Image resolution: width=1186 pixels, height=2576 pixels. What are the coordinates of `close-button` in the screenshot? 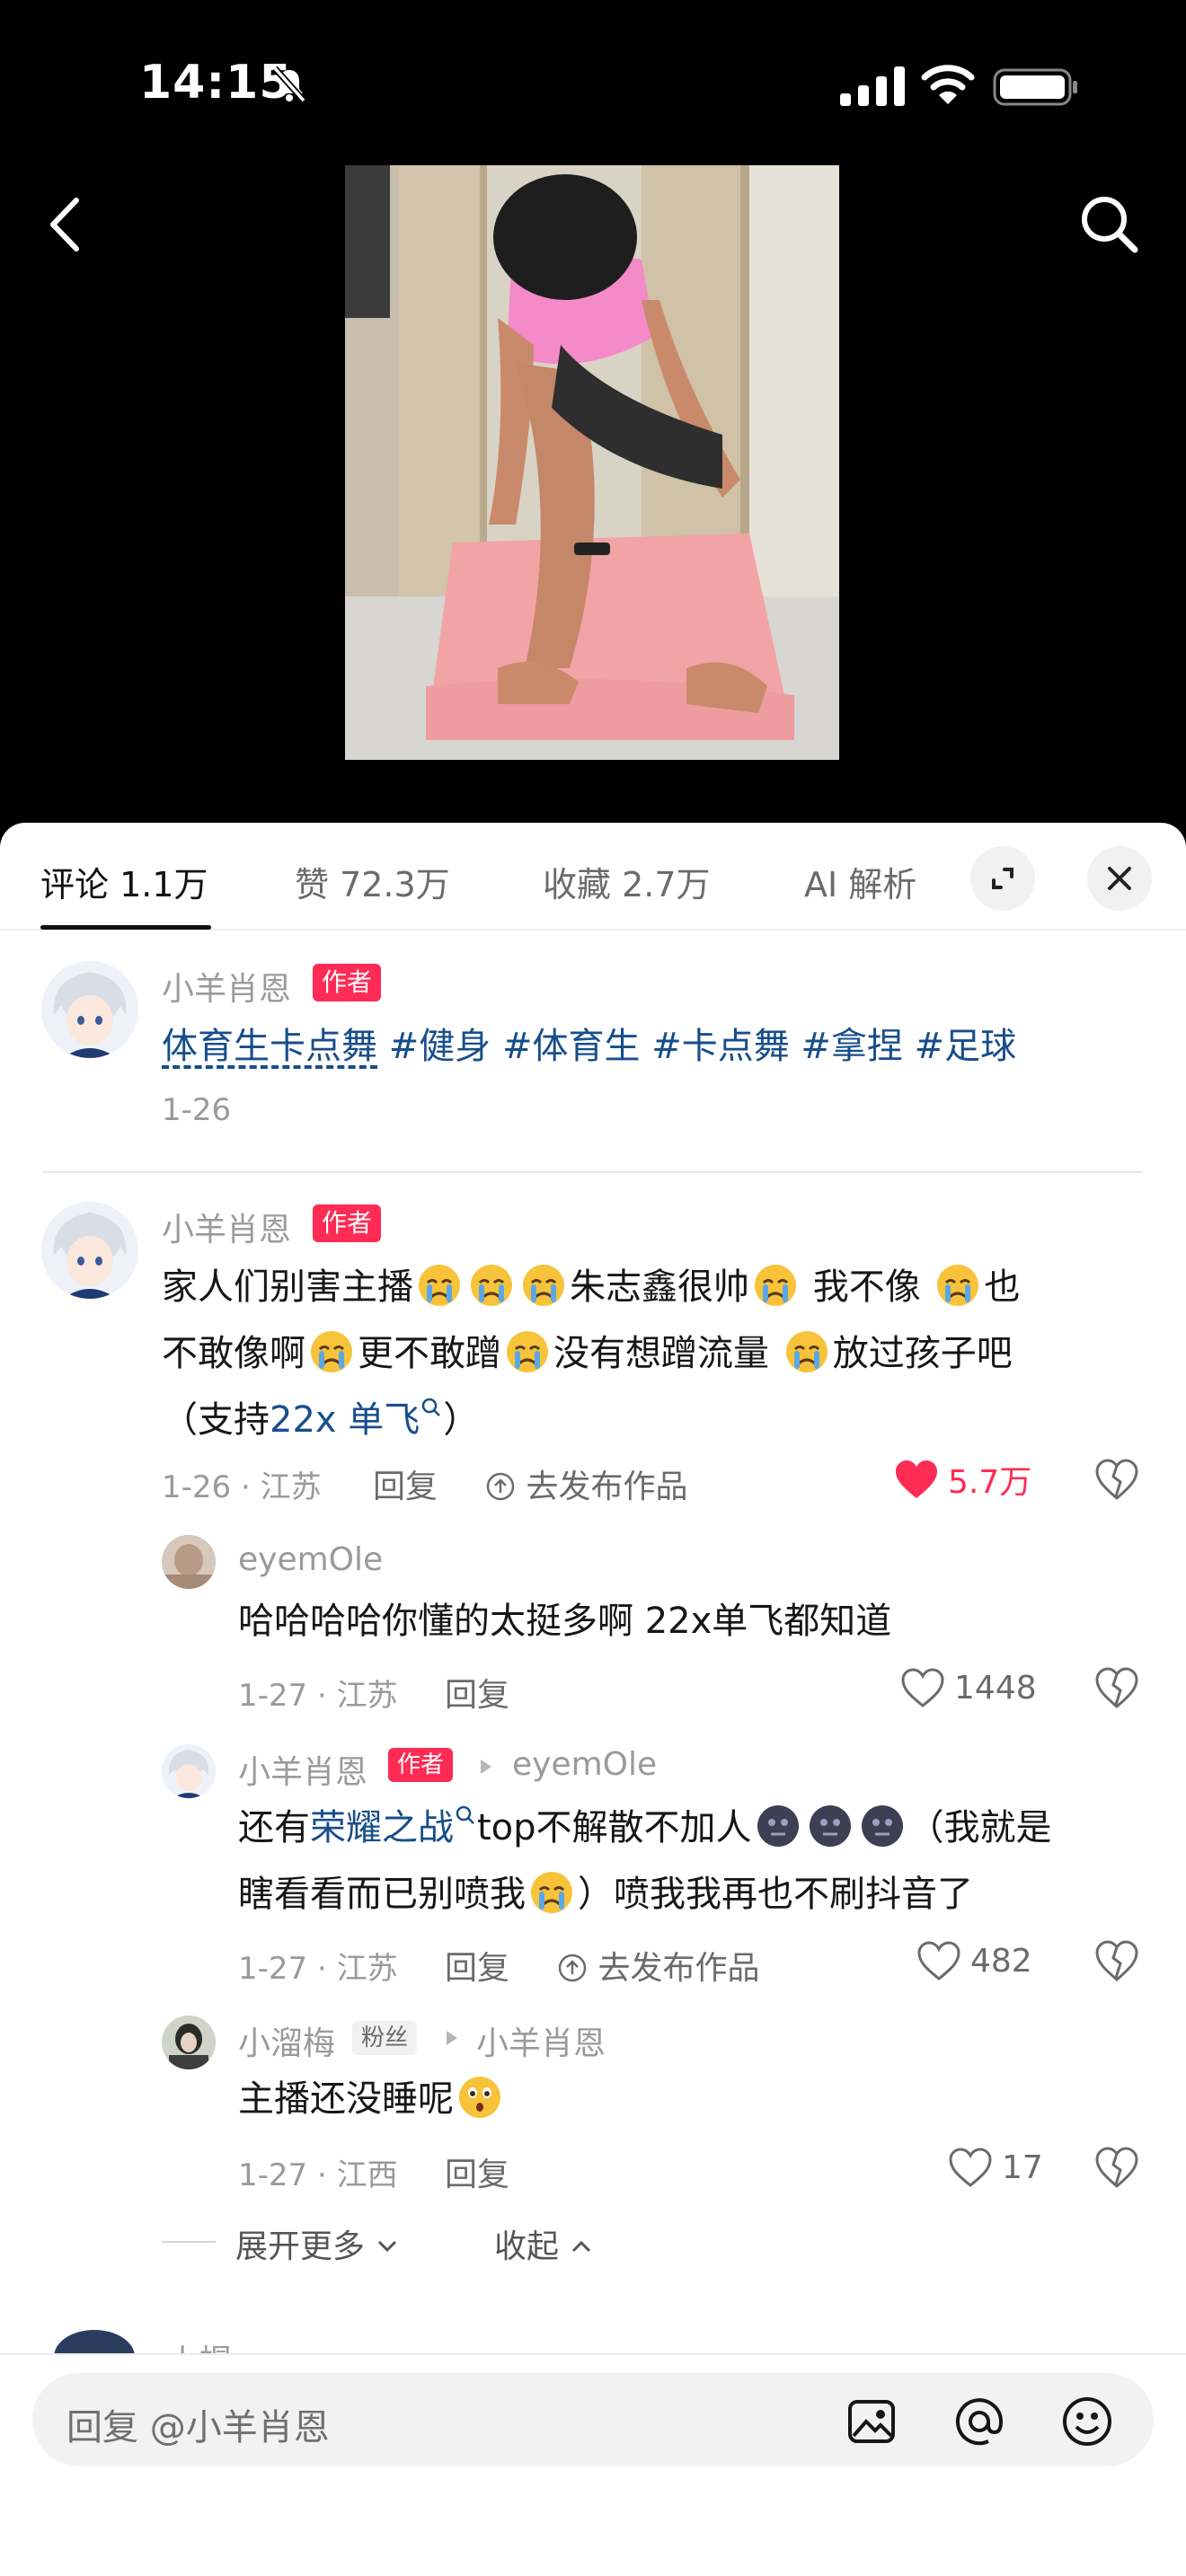 It's located at (1119, 878).